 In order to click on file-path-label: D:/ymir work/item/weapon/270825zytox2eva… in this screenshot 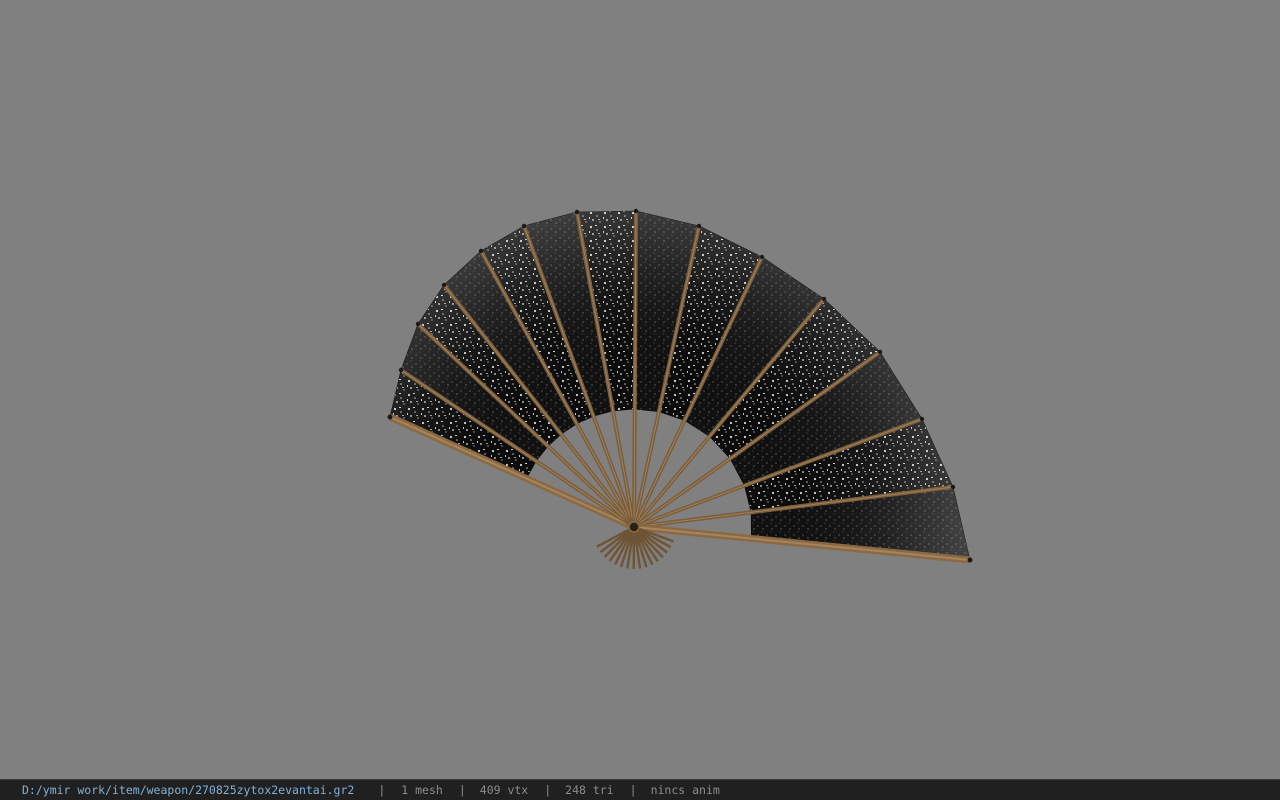, I will do `click(188, 790)`.